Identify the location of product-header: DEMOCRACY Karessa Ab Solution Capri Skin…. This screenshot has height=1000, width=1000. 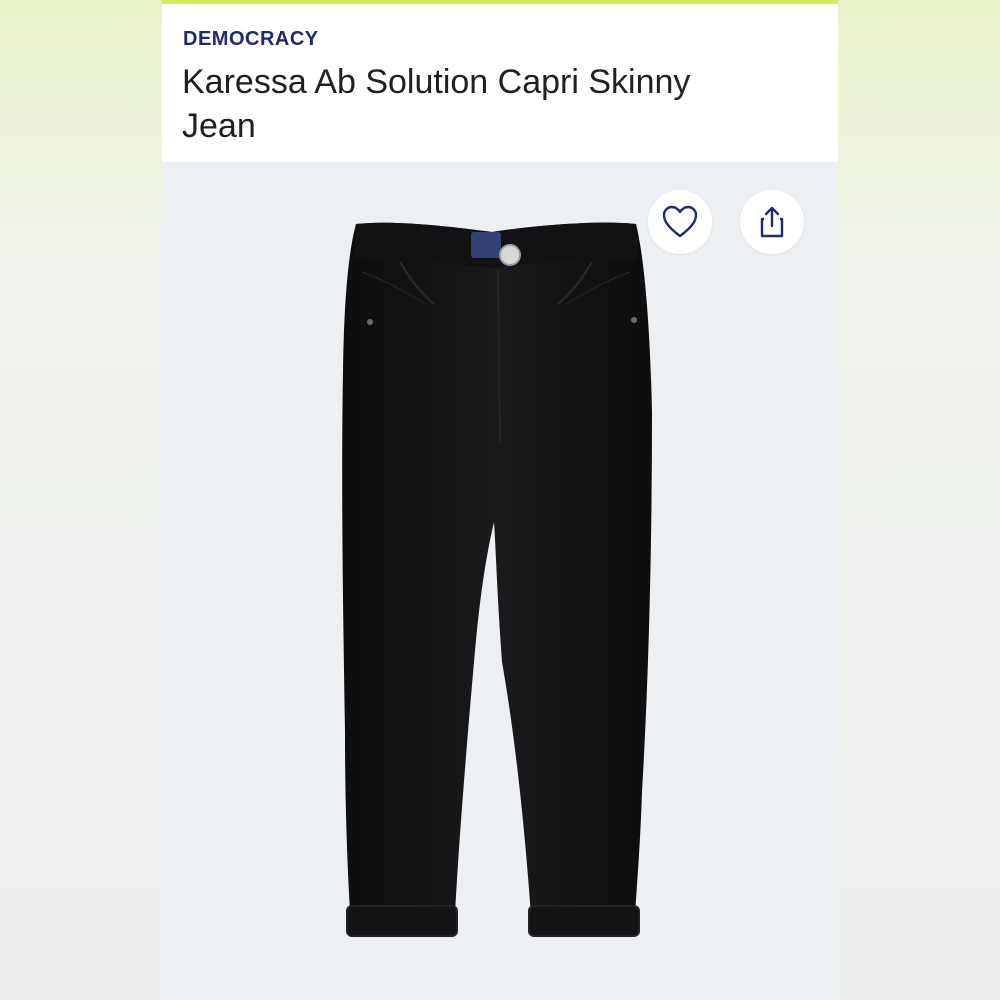
(500, 83).